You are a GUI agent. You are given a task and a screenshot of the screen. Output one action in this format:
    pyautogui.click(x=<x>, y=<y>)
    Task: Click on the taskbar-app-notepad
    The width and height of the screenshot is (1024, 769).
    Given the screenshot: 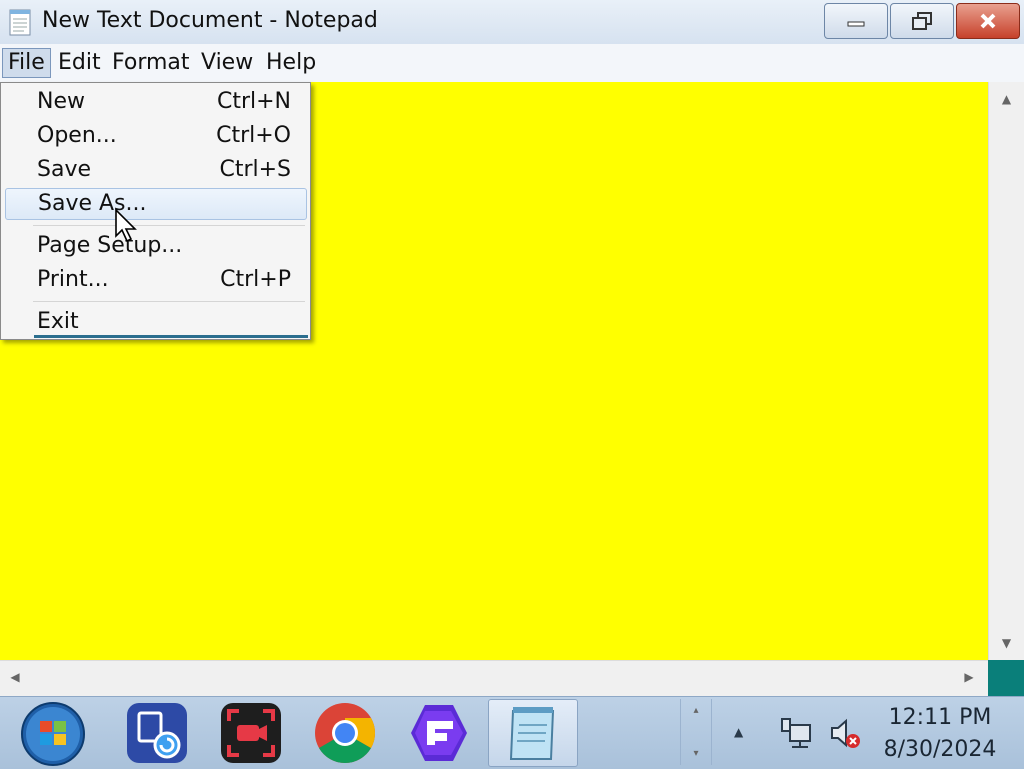 What is the action you would take?
    pyautogui.click(x=533, y=733)
    